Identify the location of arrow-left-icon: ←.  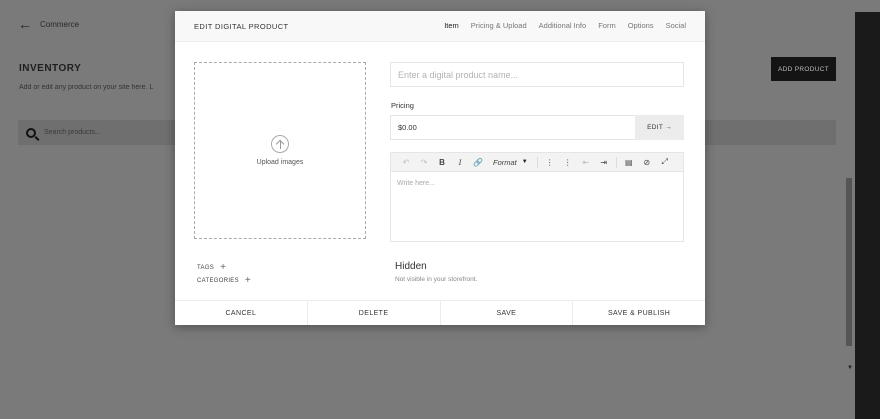
(25, 24).